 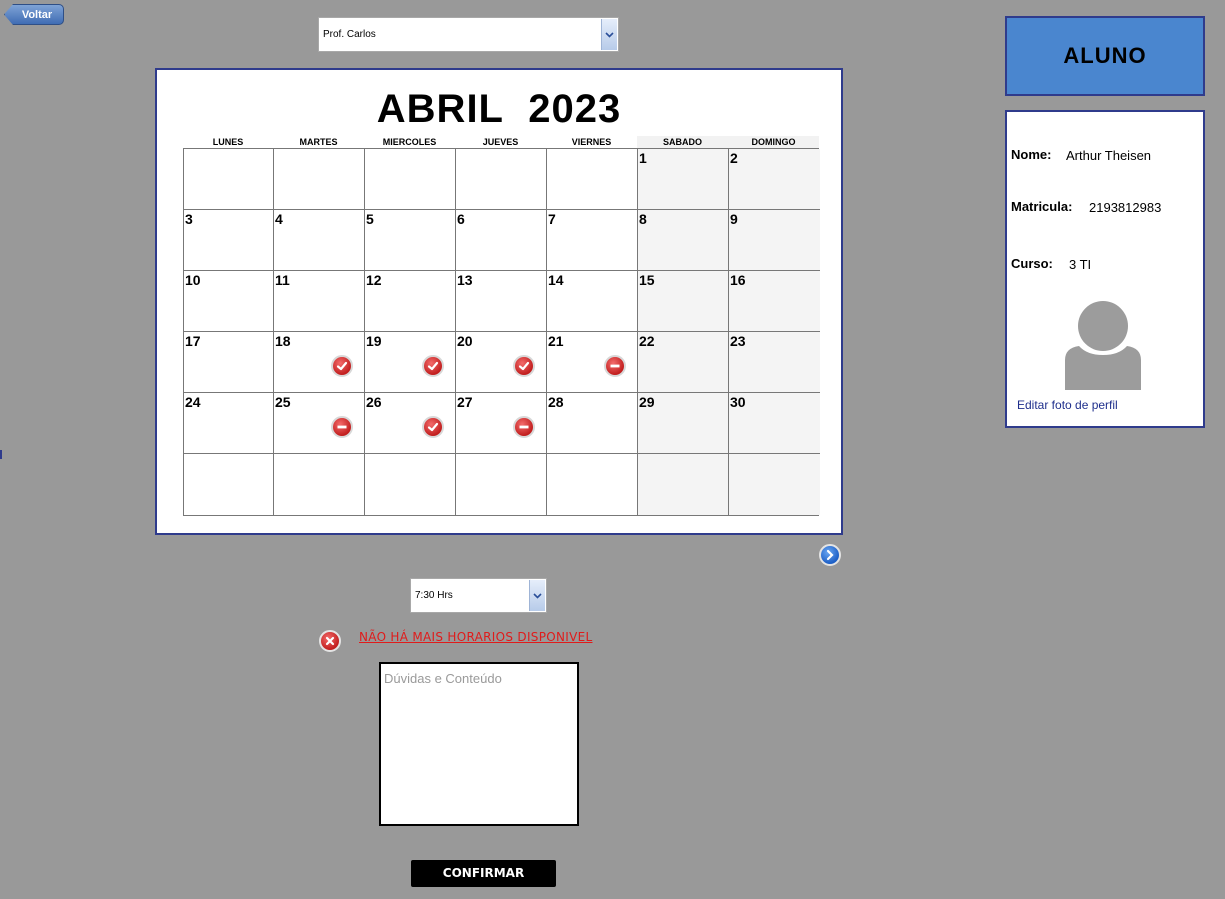 What do you see at coordinates (468, 34) in the screenshot?
I see `teacher-select: Prof. Carlos` at bounding box center [468, 34].